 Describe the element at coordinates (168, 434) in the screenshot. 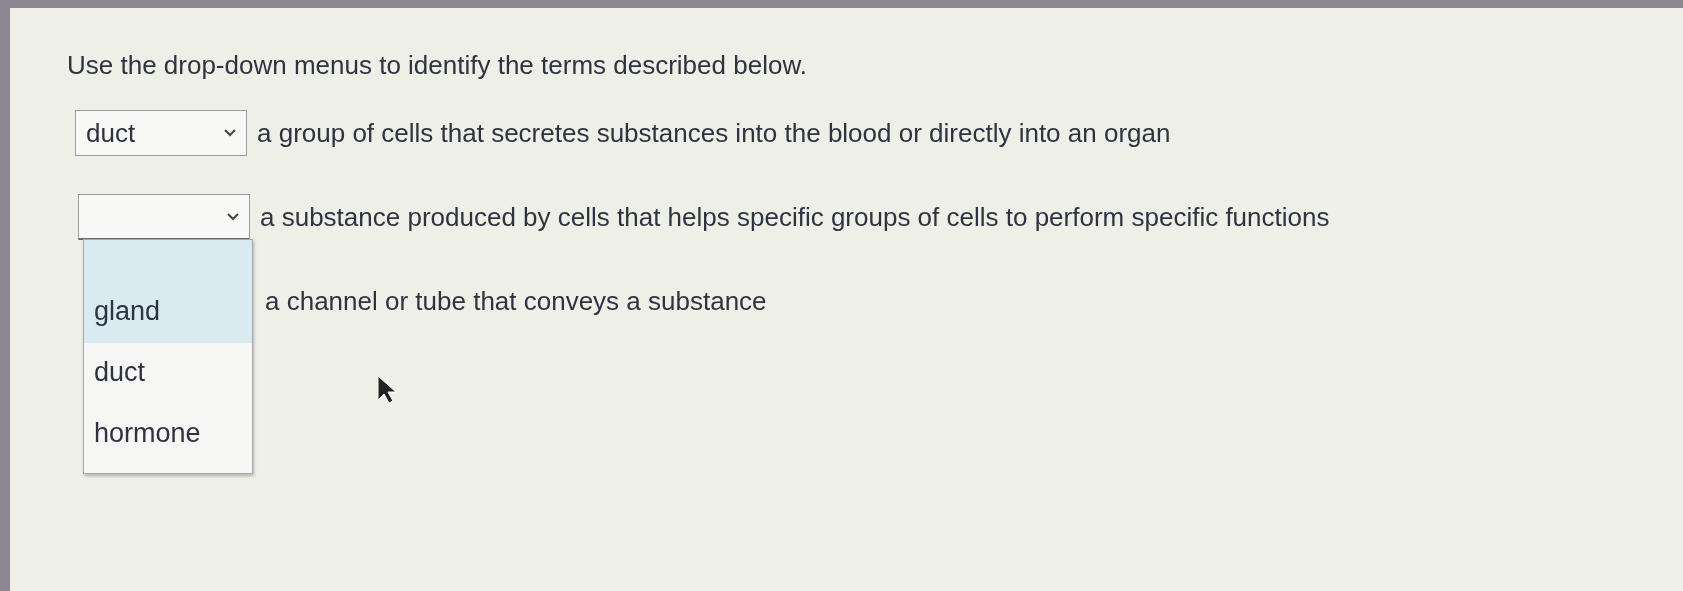

I see `dropdown-option: hormone` at that location.